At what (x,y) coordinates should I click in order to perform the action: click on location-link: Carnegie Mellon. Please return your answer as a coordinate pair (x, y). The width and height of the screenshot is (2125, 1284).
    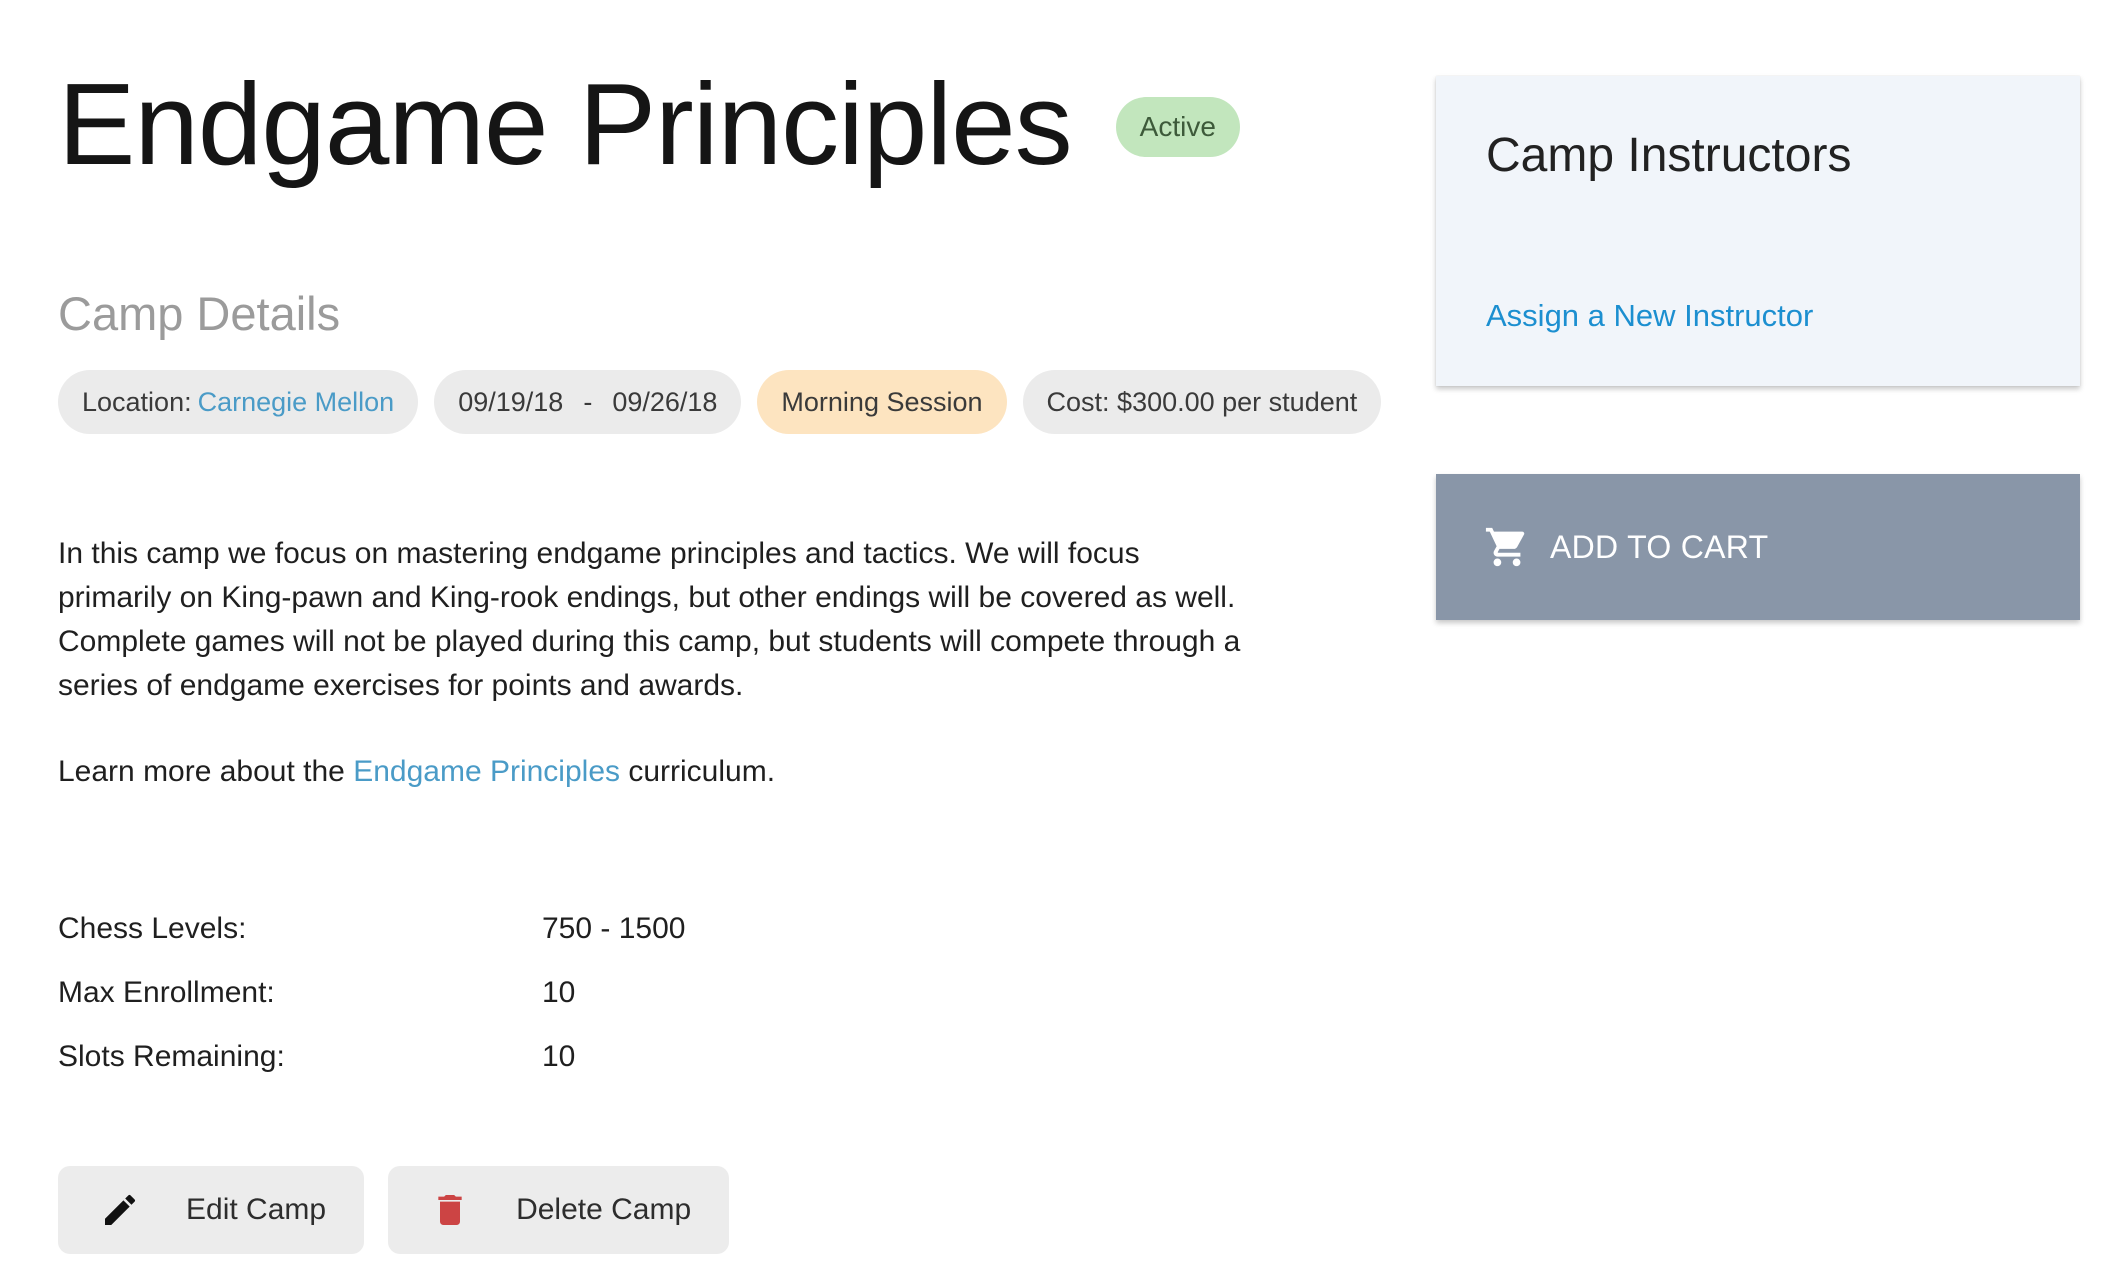
    Looking at the image, I should click on (296, 402).